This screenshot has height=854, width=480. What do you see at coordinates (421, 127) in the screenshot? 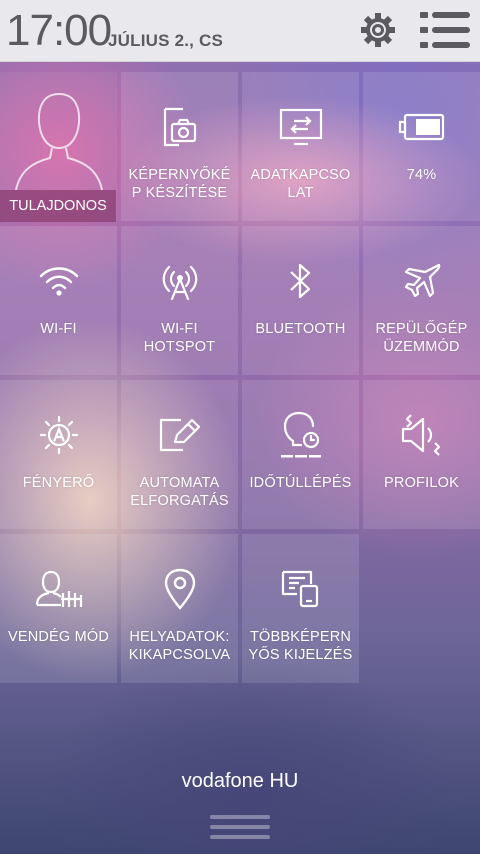
I see `battery-icon` at bounding box center [421, 127].